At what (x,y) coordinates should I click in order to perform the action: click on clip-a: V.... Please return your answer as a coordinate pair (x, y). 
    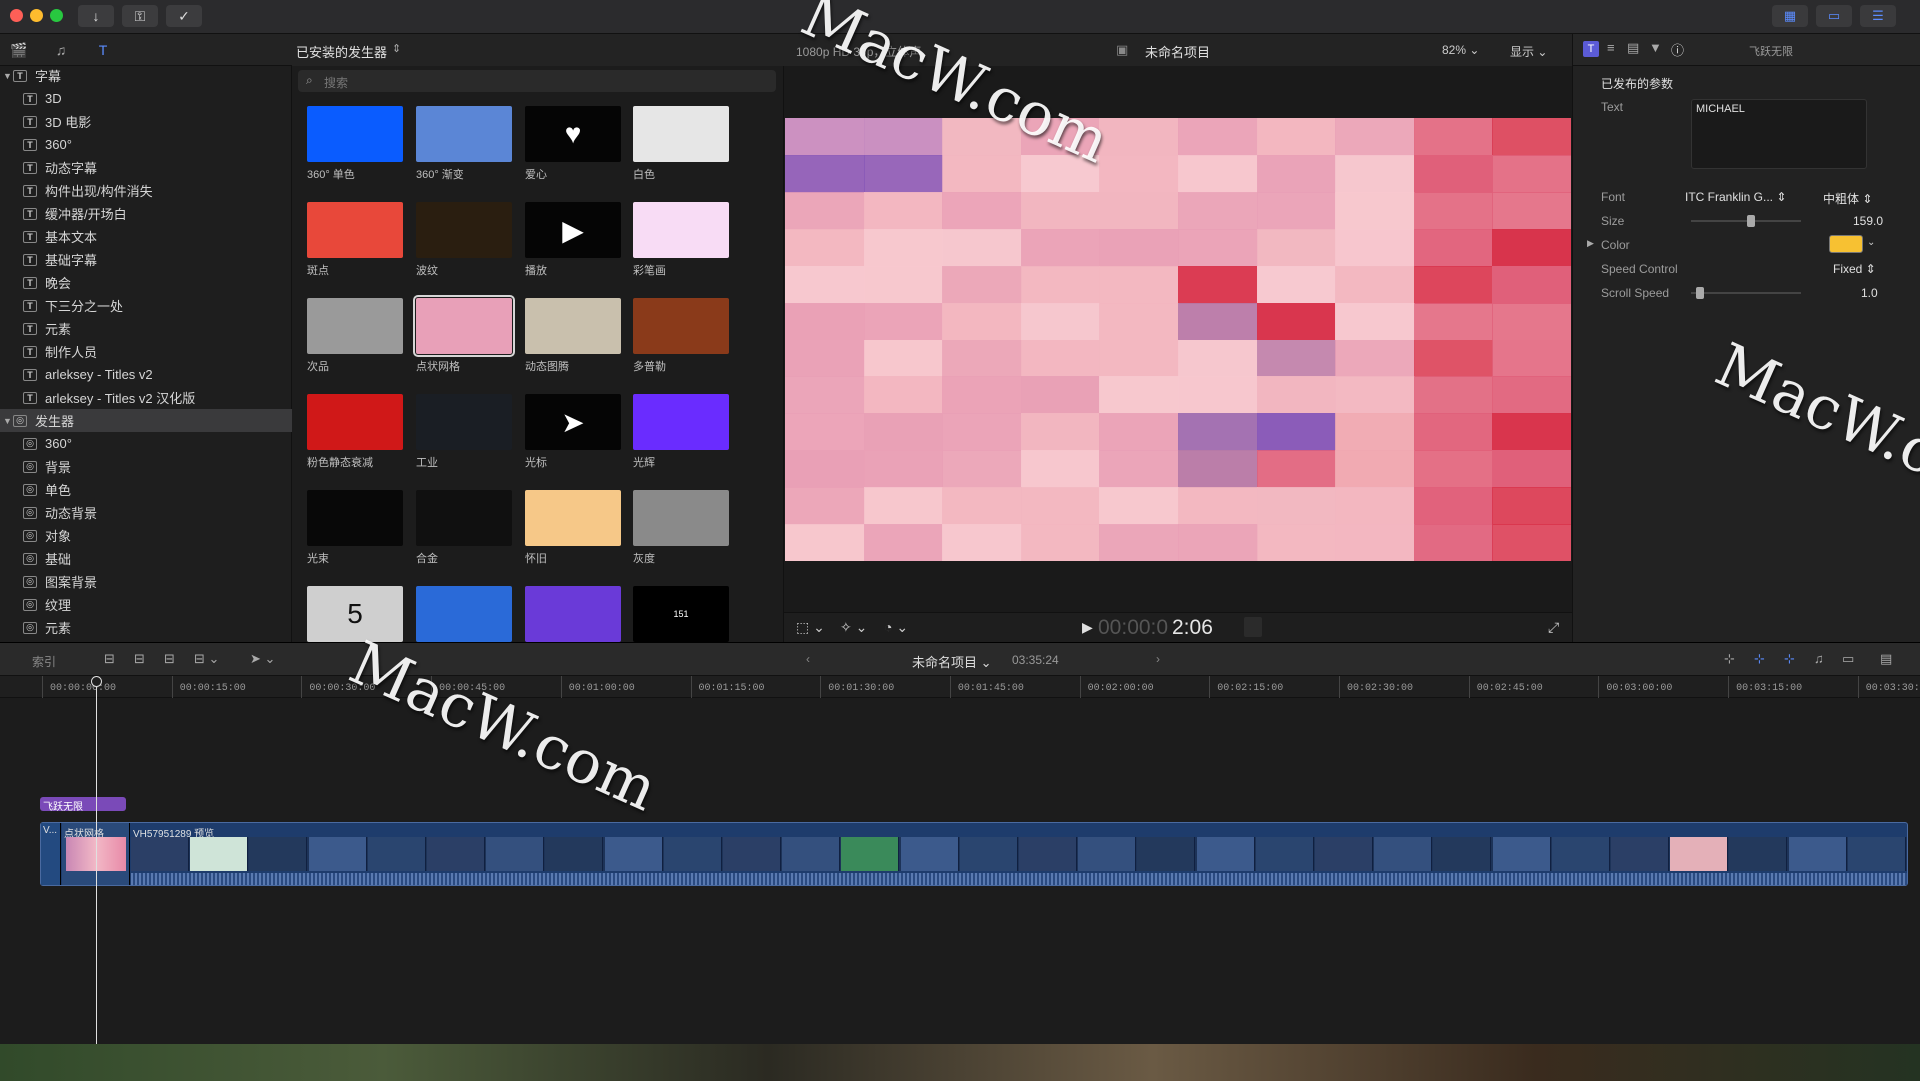
    Looking at the image, I should click on (51, 854).